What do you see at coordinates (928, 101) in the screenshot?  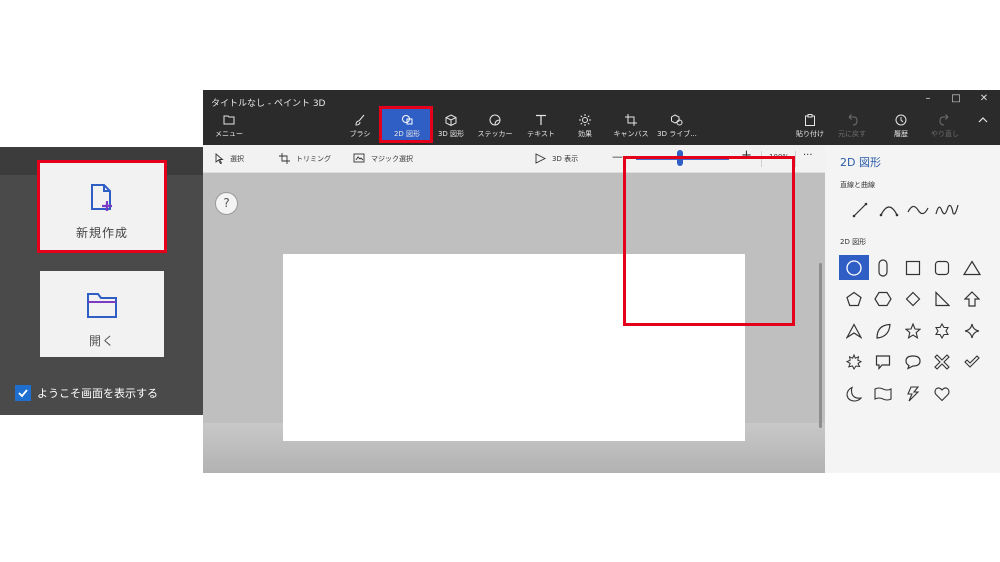 I see `minimize-button: –` at bounding box center [928, 101].